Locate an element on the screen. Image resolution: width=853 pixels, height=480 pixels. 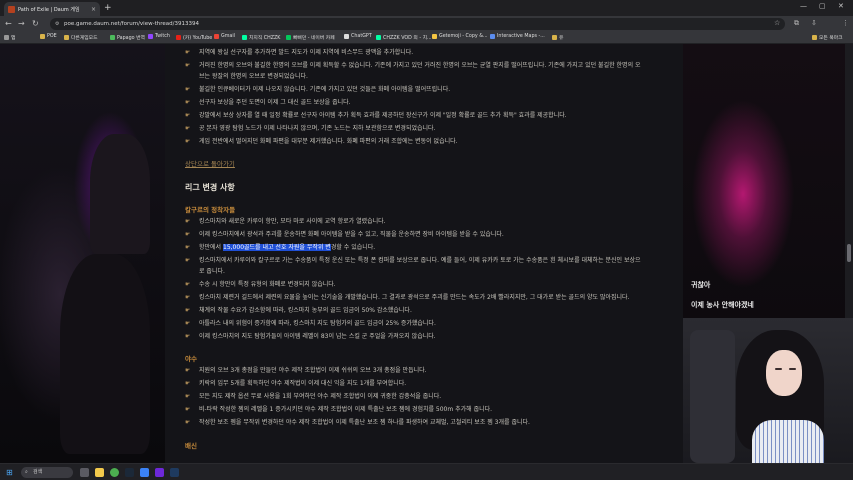
steam-icon is located at coordinates (129, 472).